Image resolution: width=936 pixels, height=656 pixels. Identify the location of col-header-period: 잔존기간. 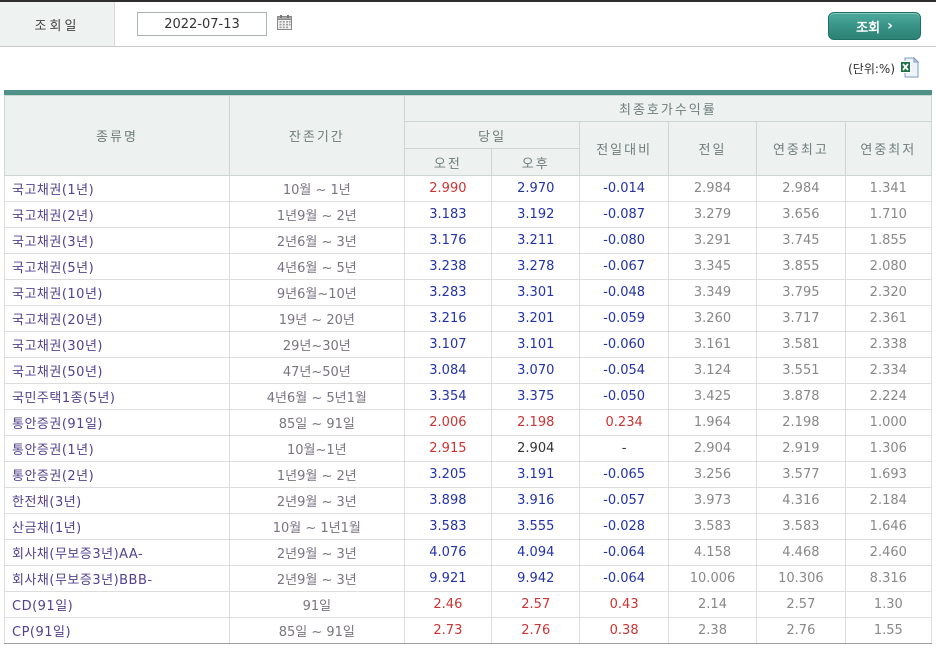
(316, 135).